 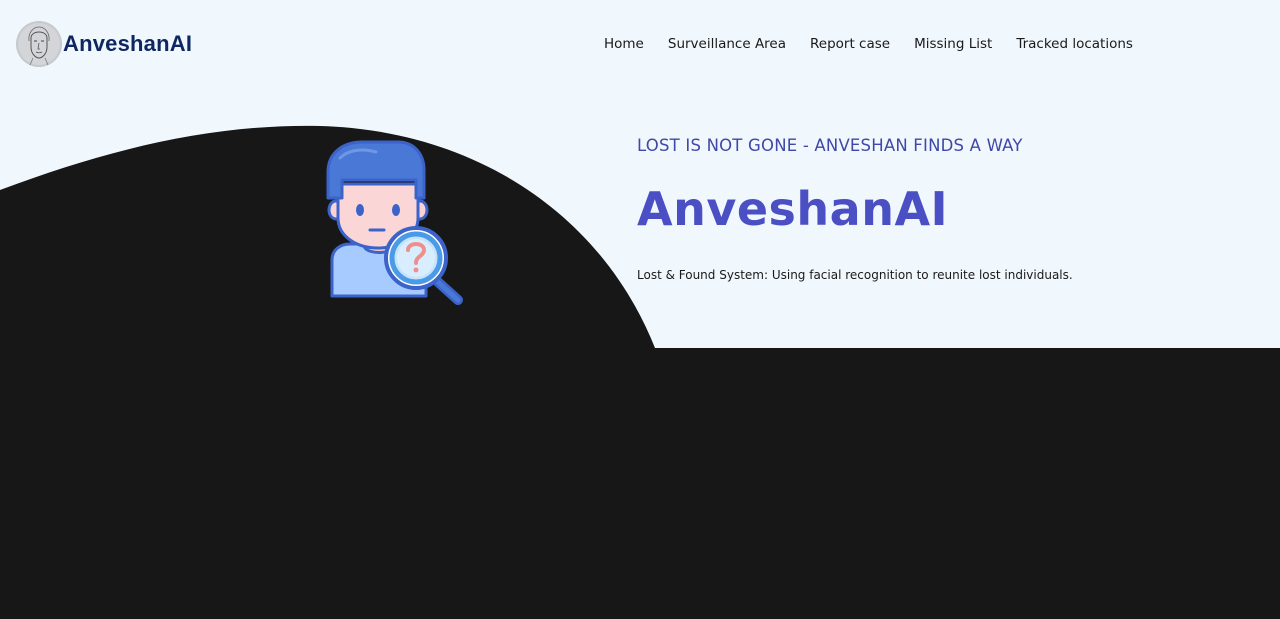 I want to click on brand-name: AnveshanAI, so click(x=128, y=43).